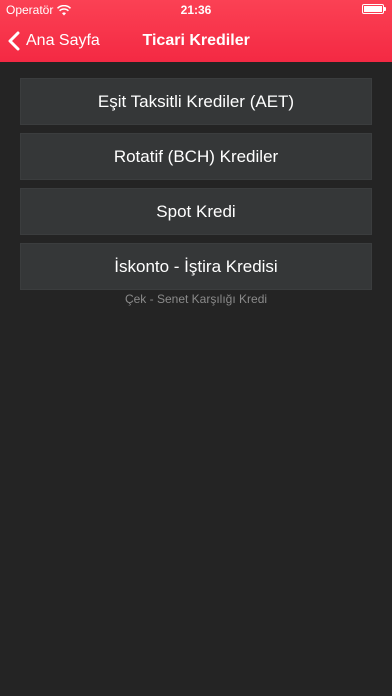 Image resolution: width=392 pixels, height=696 pixels. I want to click on status-time: 21:36, so click(196, 10).